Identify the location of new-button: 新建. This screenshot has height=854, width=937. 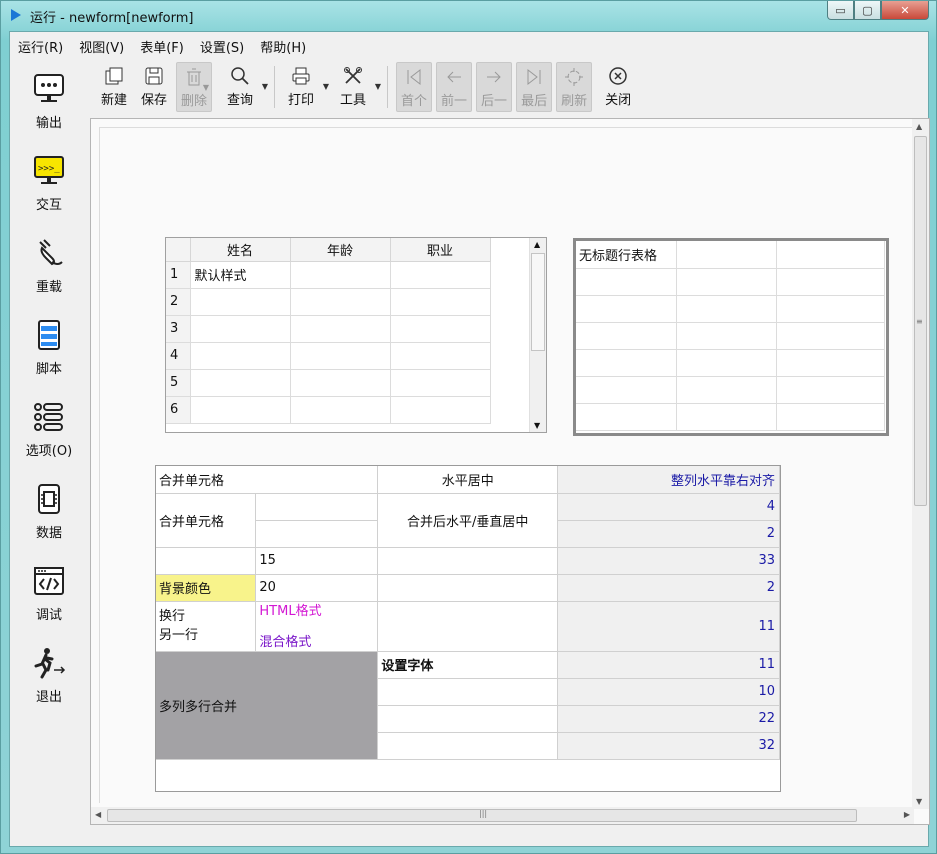
(114, 87).